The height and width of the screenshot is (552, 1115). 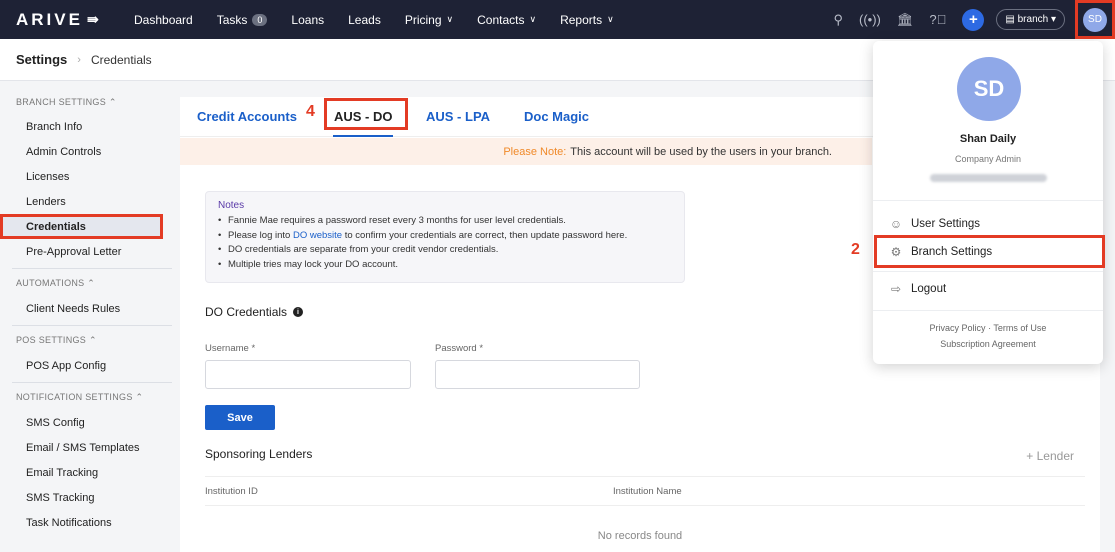 What do you see at coordinates (958, 328) in the screenshot?
I see `privacy-policy-link: Privacy Policy` at bounding box center [958, 328].